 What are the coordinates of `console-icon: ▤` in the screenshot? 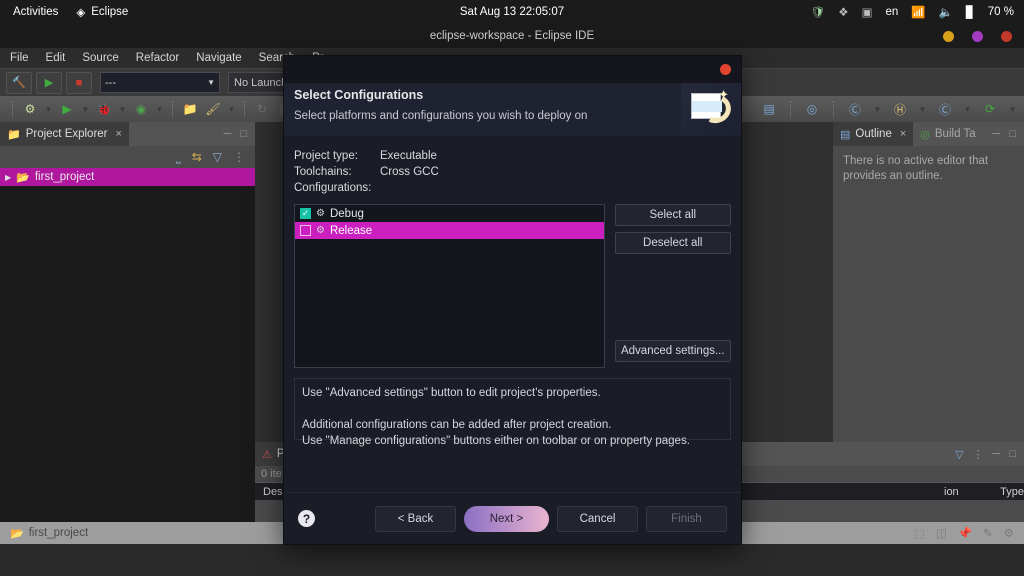 It's located at (769, 109).